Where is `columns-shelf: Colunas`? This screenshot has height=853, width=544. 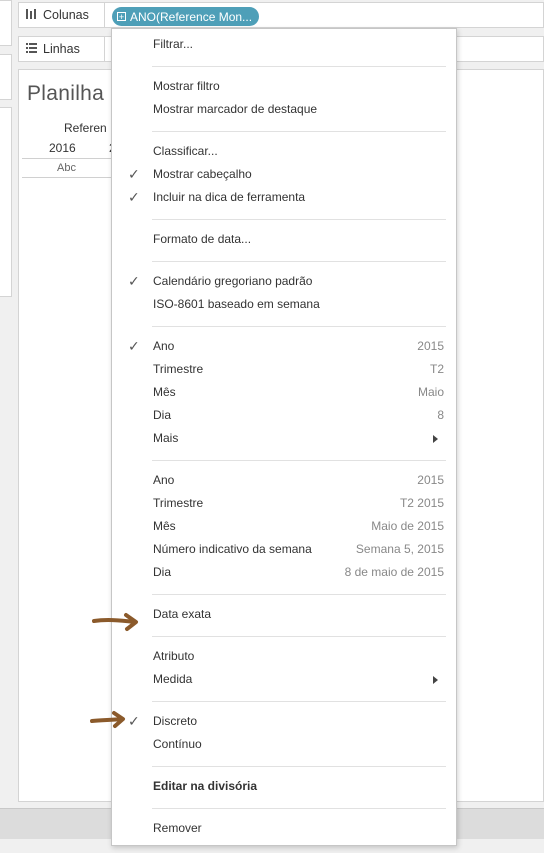 columns-shelf: Colunas is located at coordinates (281, 15).